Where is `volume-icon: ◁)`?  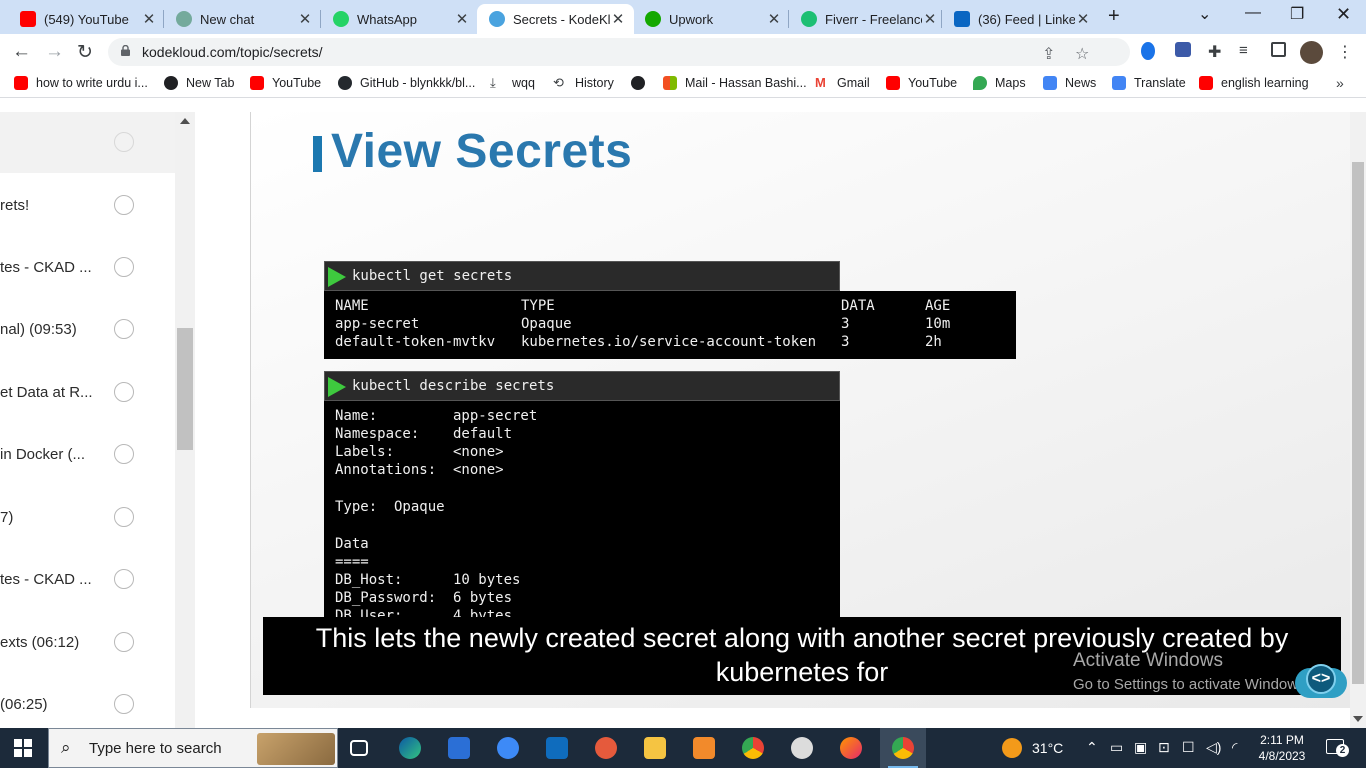
volume-icon: ◁) is located at coordinates (1213, 747).